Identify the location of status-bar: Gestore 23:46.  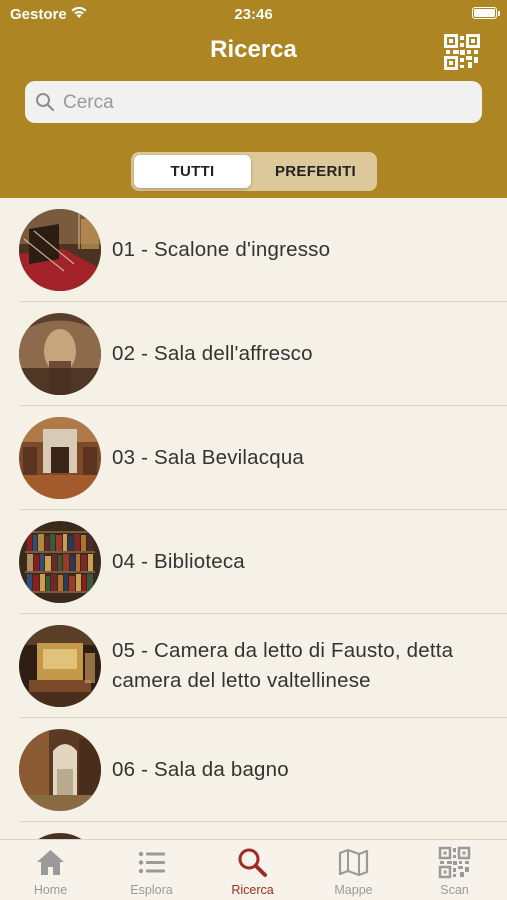
(253, 14).